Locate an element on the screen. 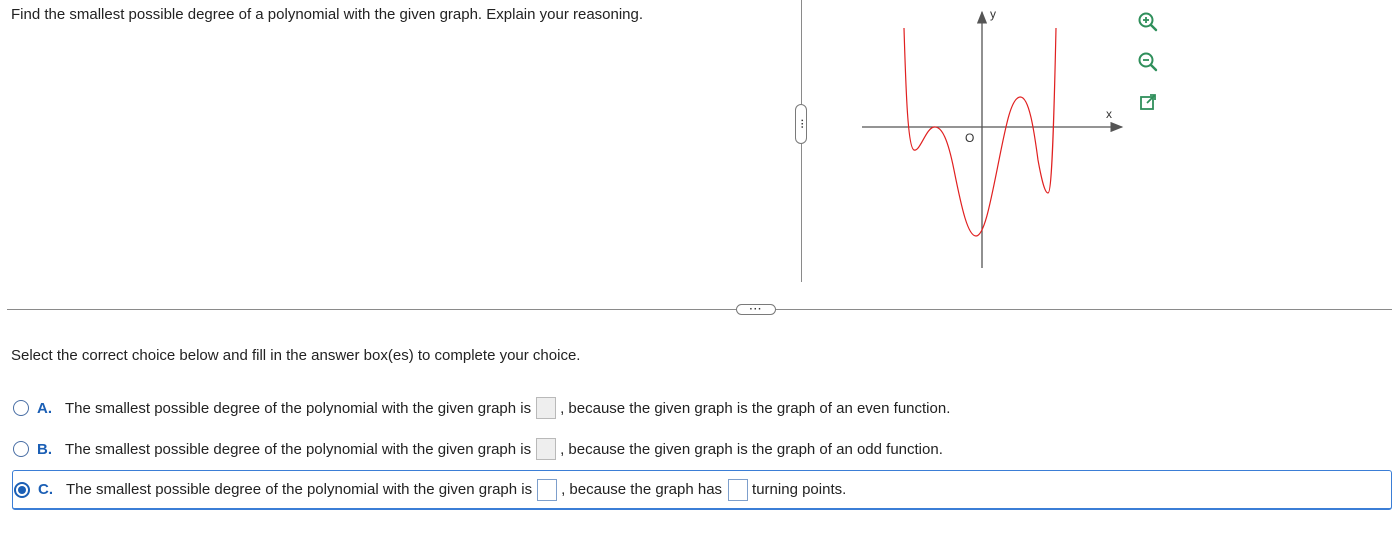 The height and width of the screenshot is (557, 1392). polynomial-curve is located at coordinates (980, 132).